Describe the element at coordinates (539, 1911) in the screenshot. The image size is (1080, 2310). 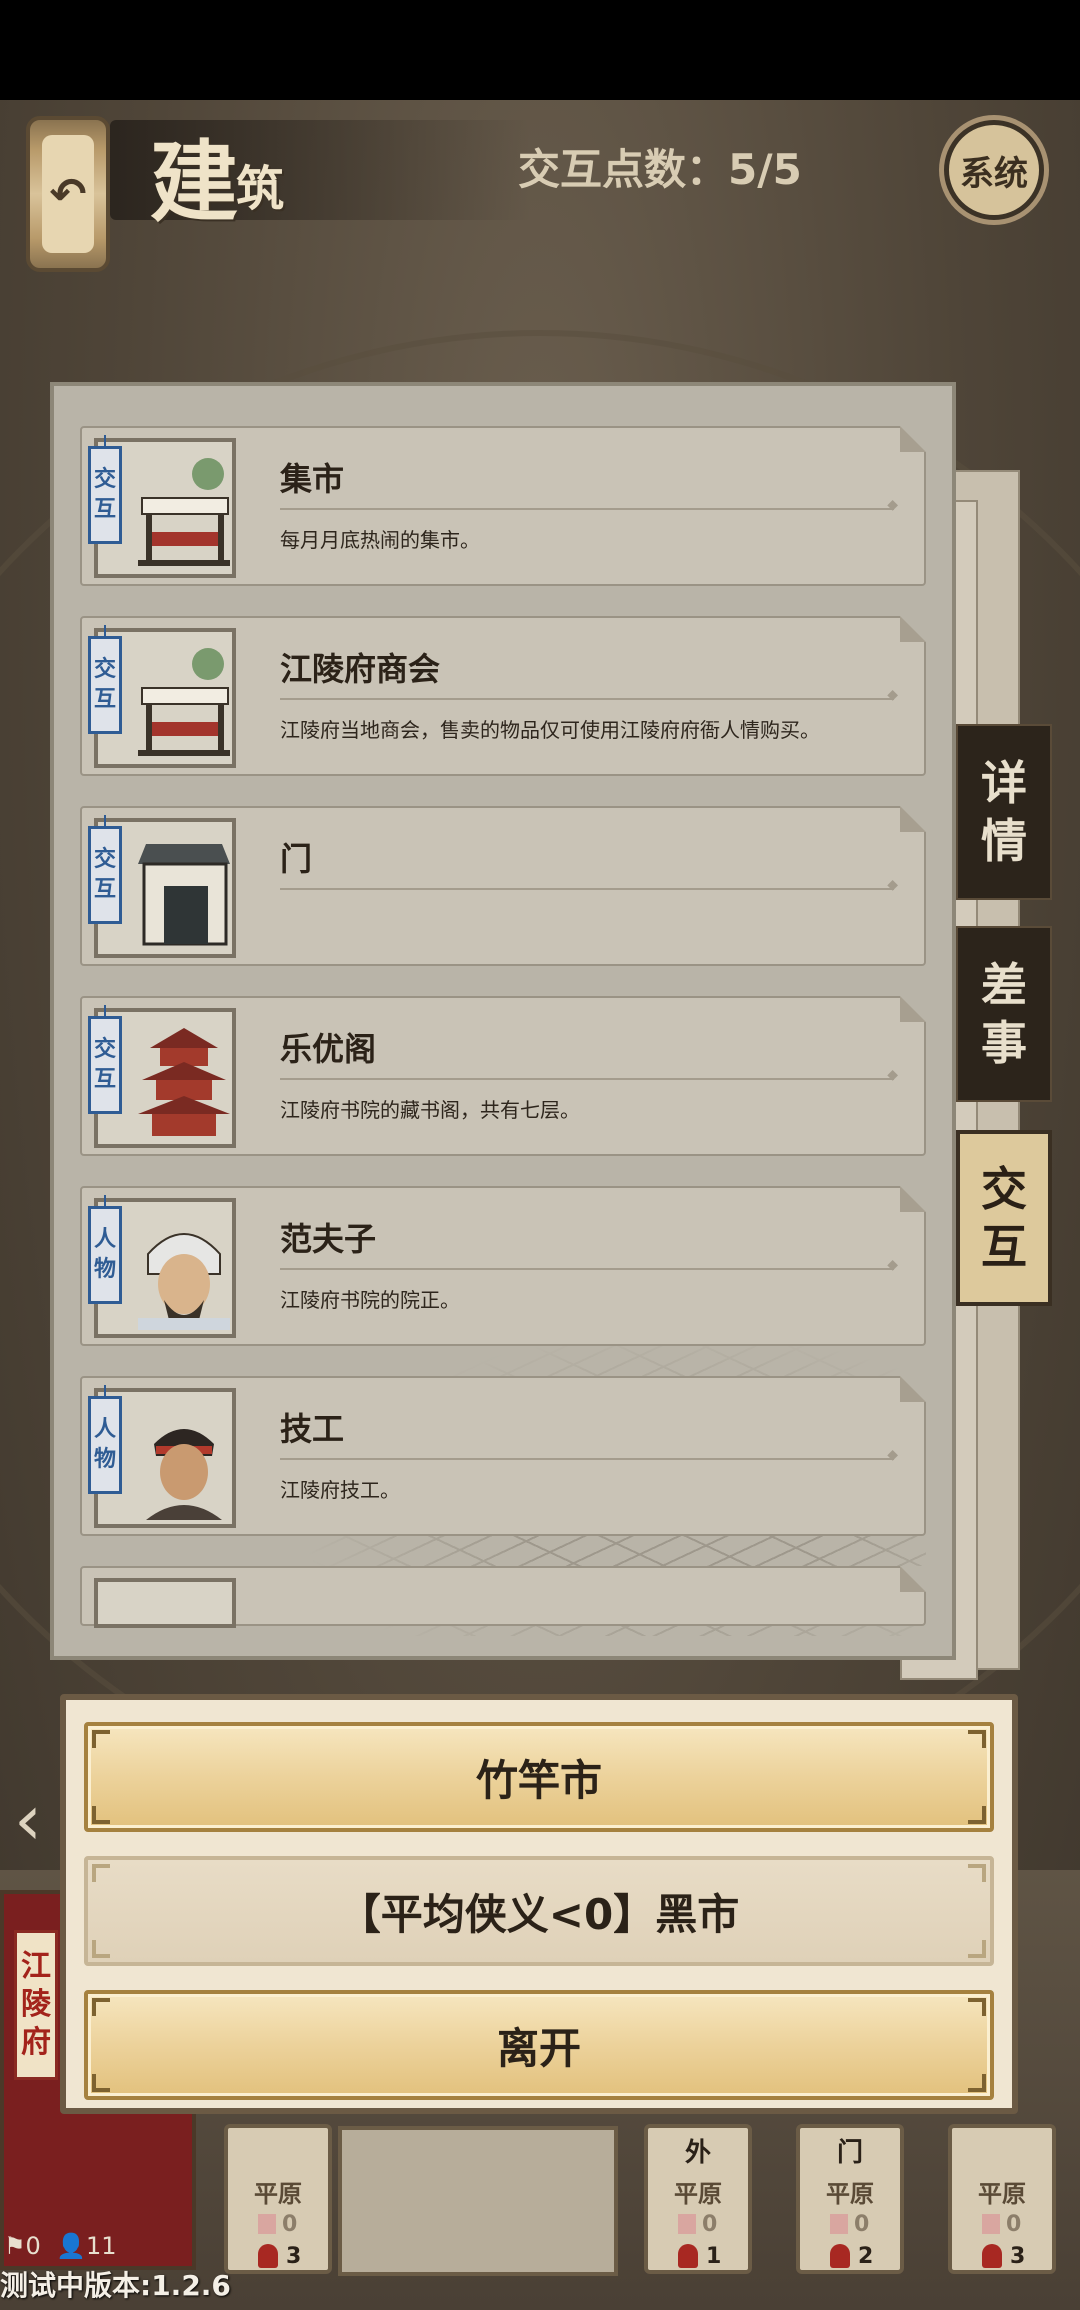
I see `option-black-market-button: 【平均侠义<0】黑市` at that location.